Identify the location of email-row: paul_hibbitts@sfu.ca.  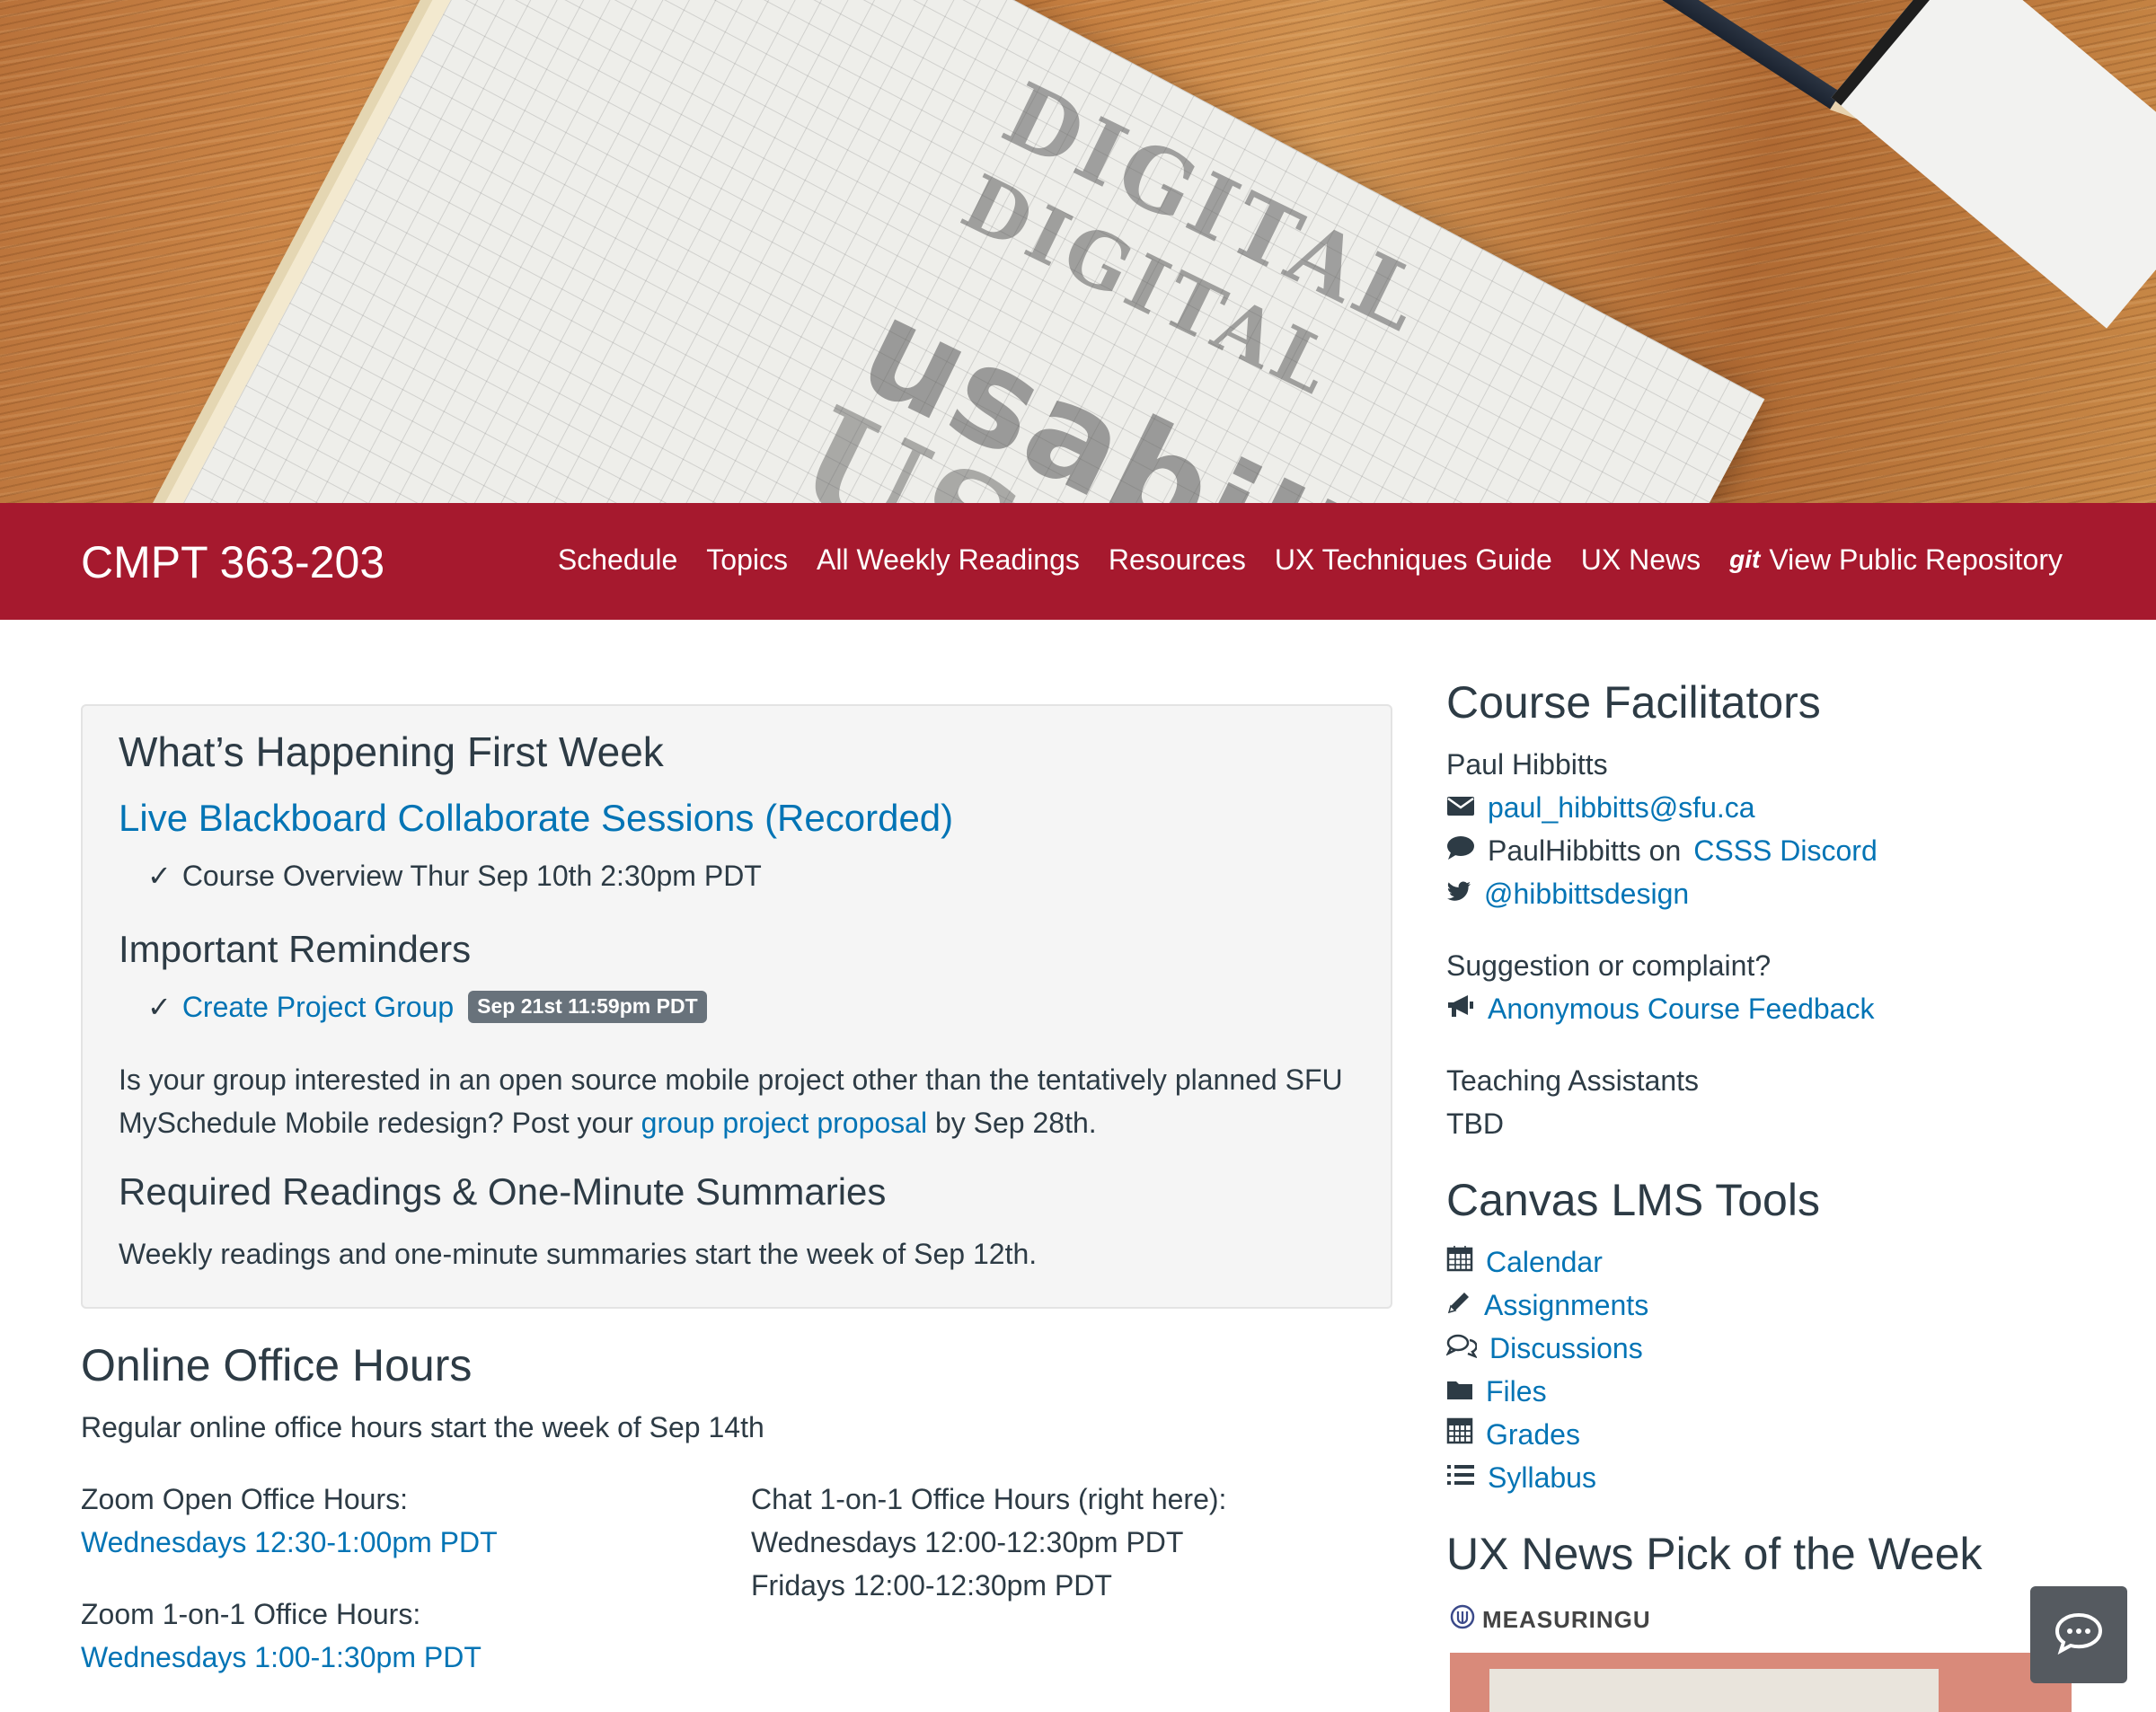
(1600, 807).